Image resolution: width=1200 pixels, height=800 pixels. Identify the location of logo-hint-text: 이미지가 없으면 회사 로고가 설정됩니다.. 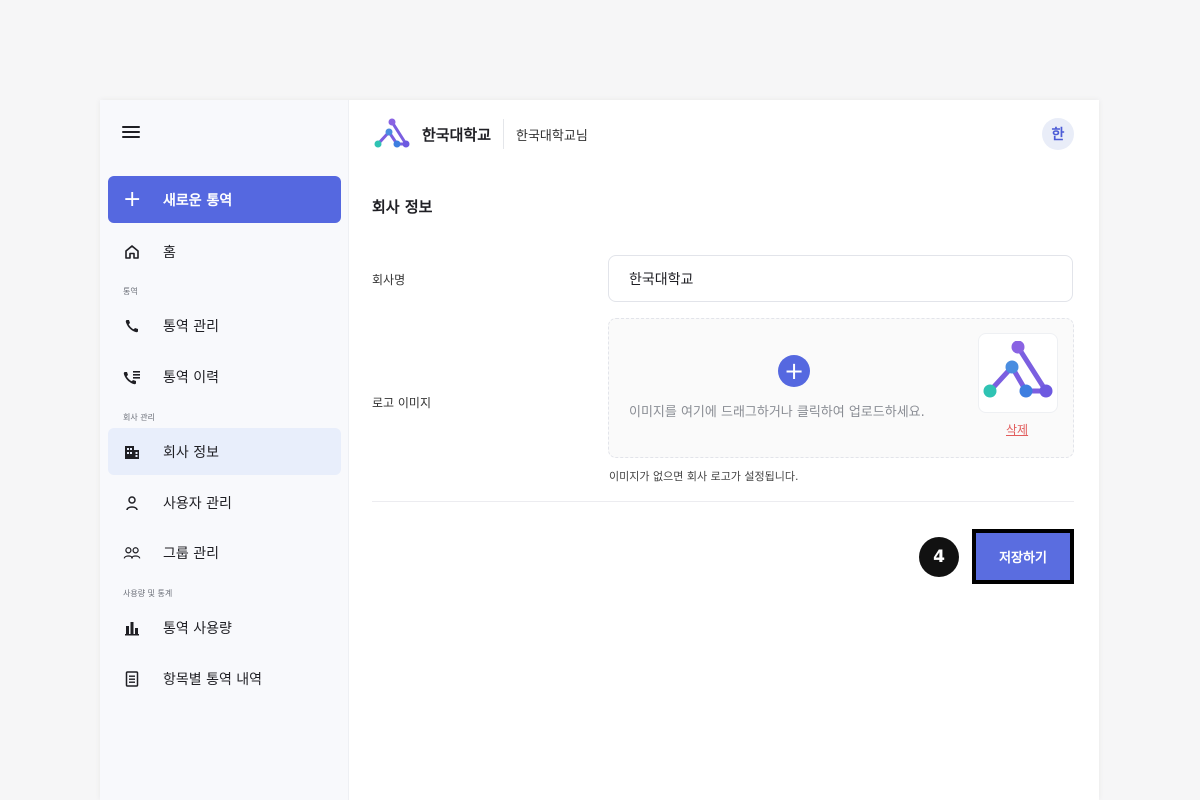
(704, 476).